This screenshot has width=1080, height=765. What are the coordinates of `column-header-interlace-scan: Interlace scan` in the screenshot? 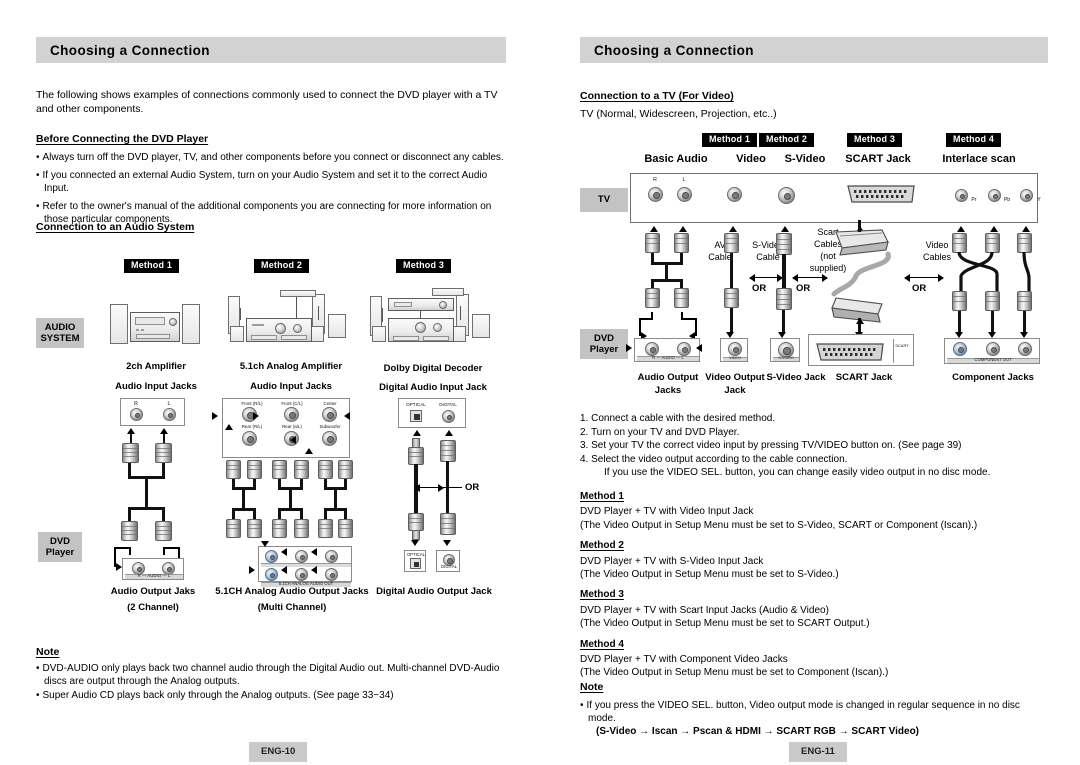 It's located at (979, 159).